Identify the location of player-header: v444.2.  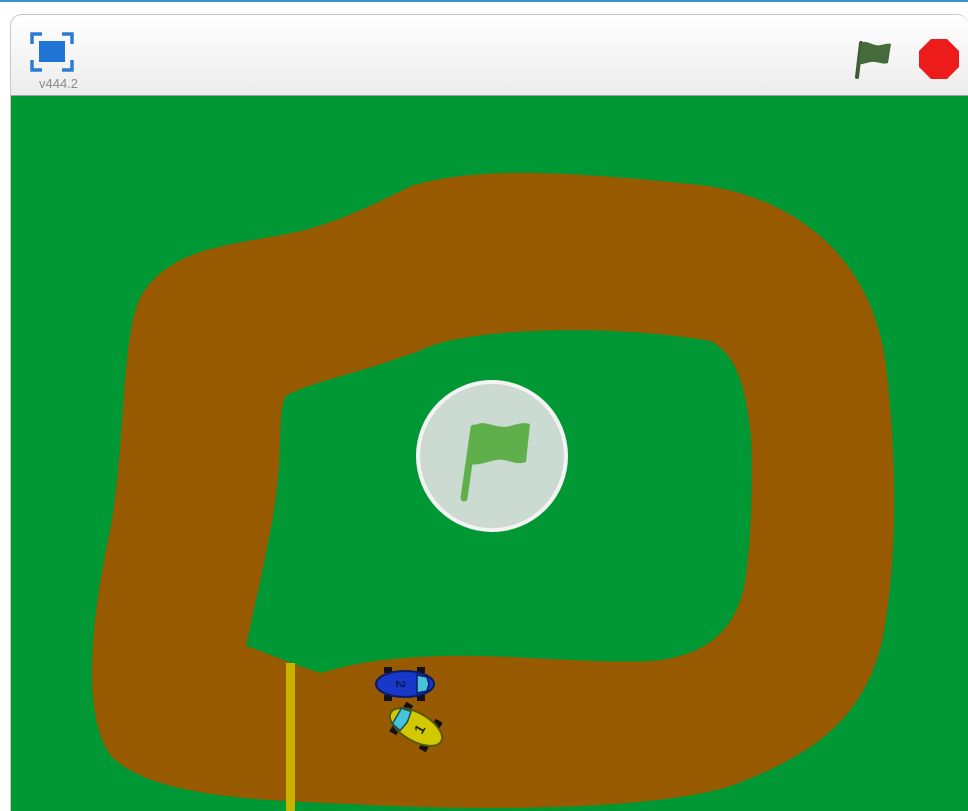
(489, 55).